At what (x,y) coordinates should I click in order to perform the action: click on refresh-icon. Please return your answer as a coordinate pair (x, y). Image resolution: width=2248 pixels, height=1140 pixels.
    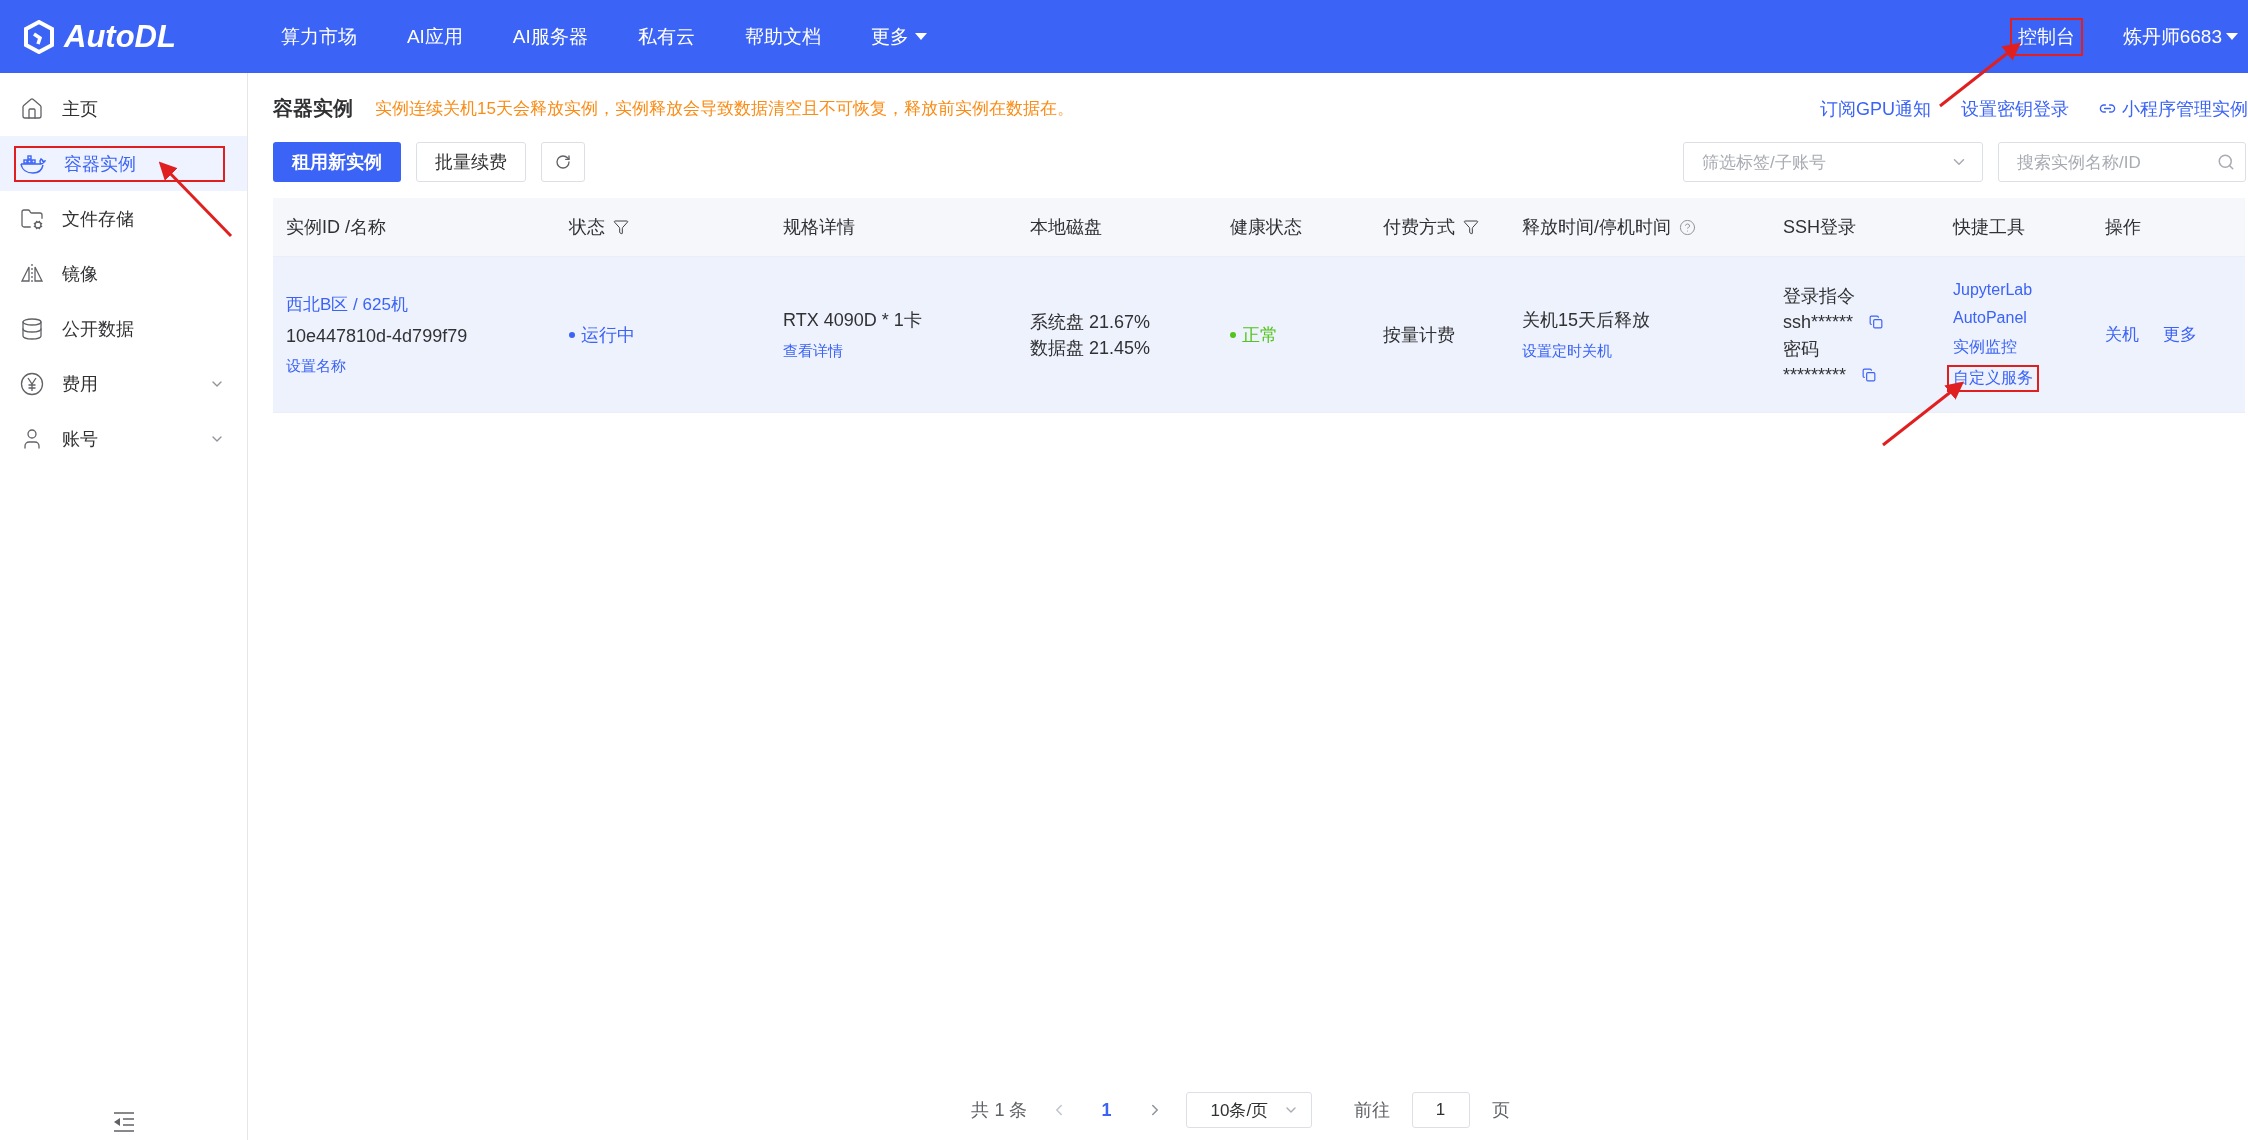
    Looking at the image, I should click on (563, 162).